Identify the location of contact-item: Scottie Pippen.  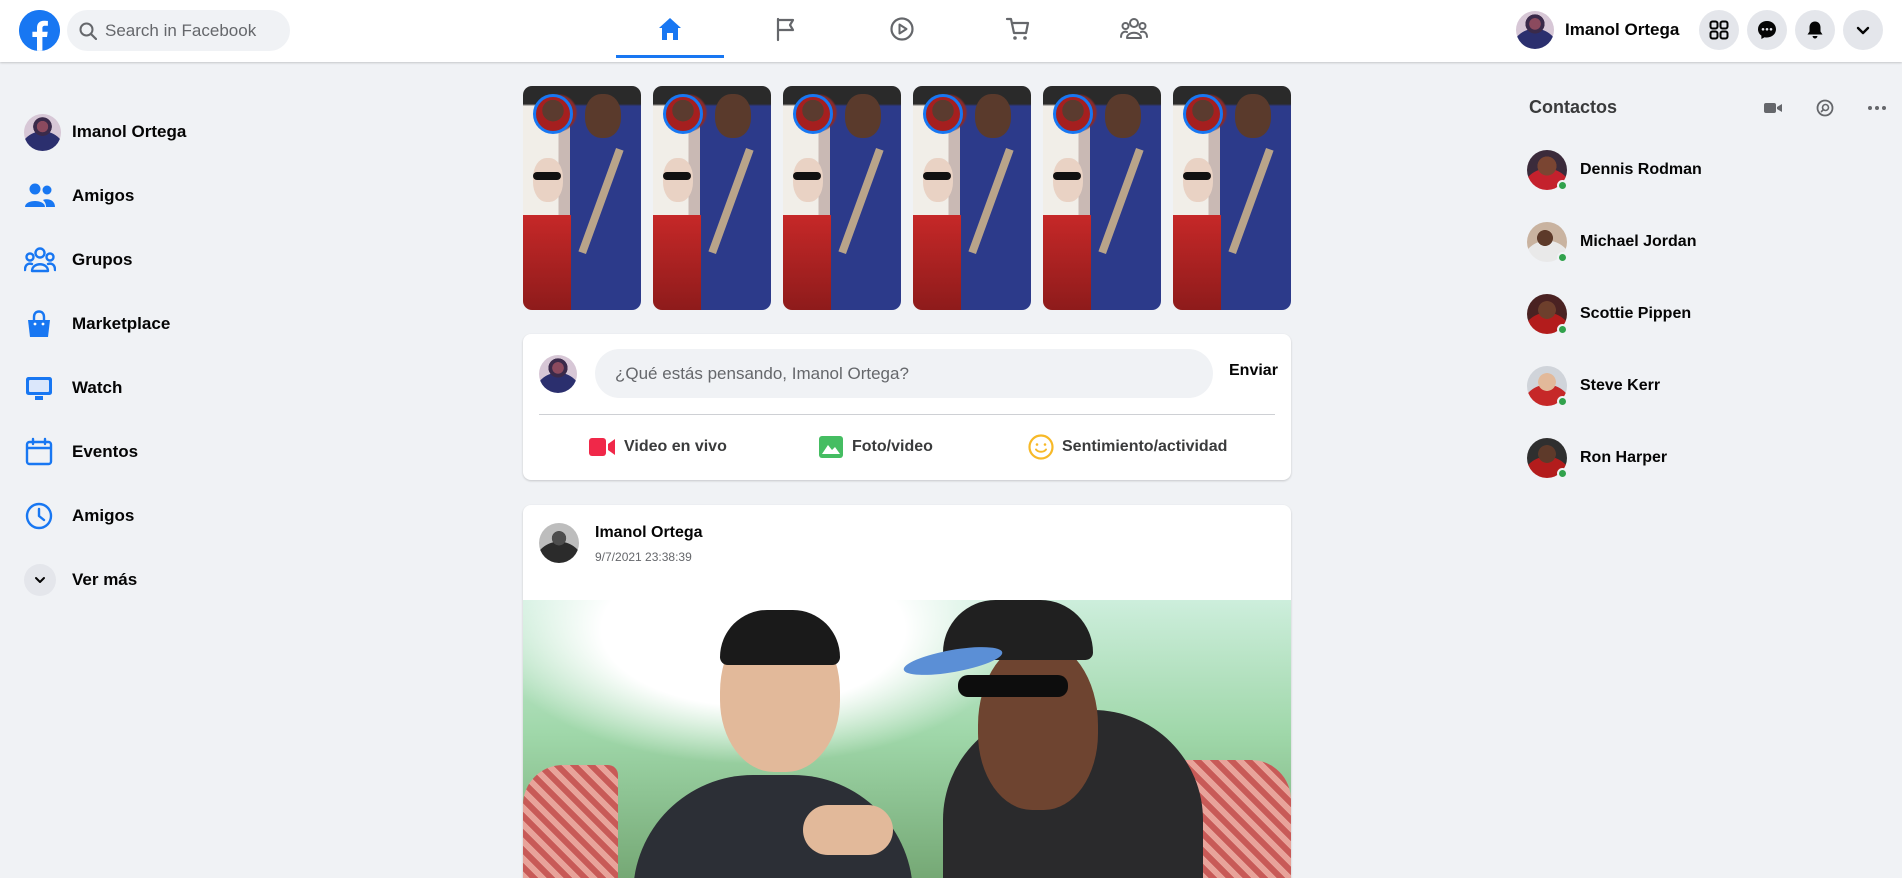
(1609, 314).